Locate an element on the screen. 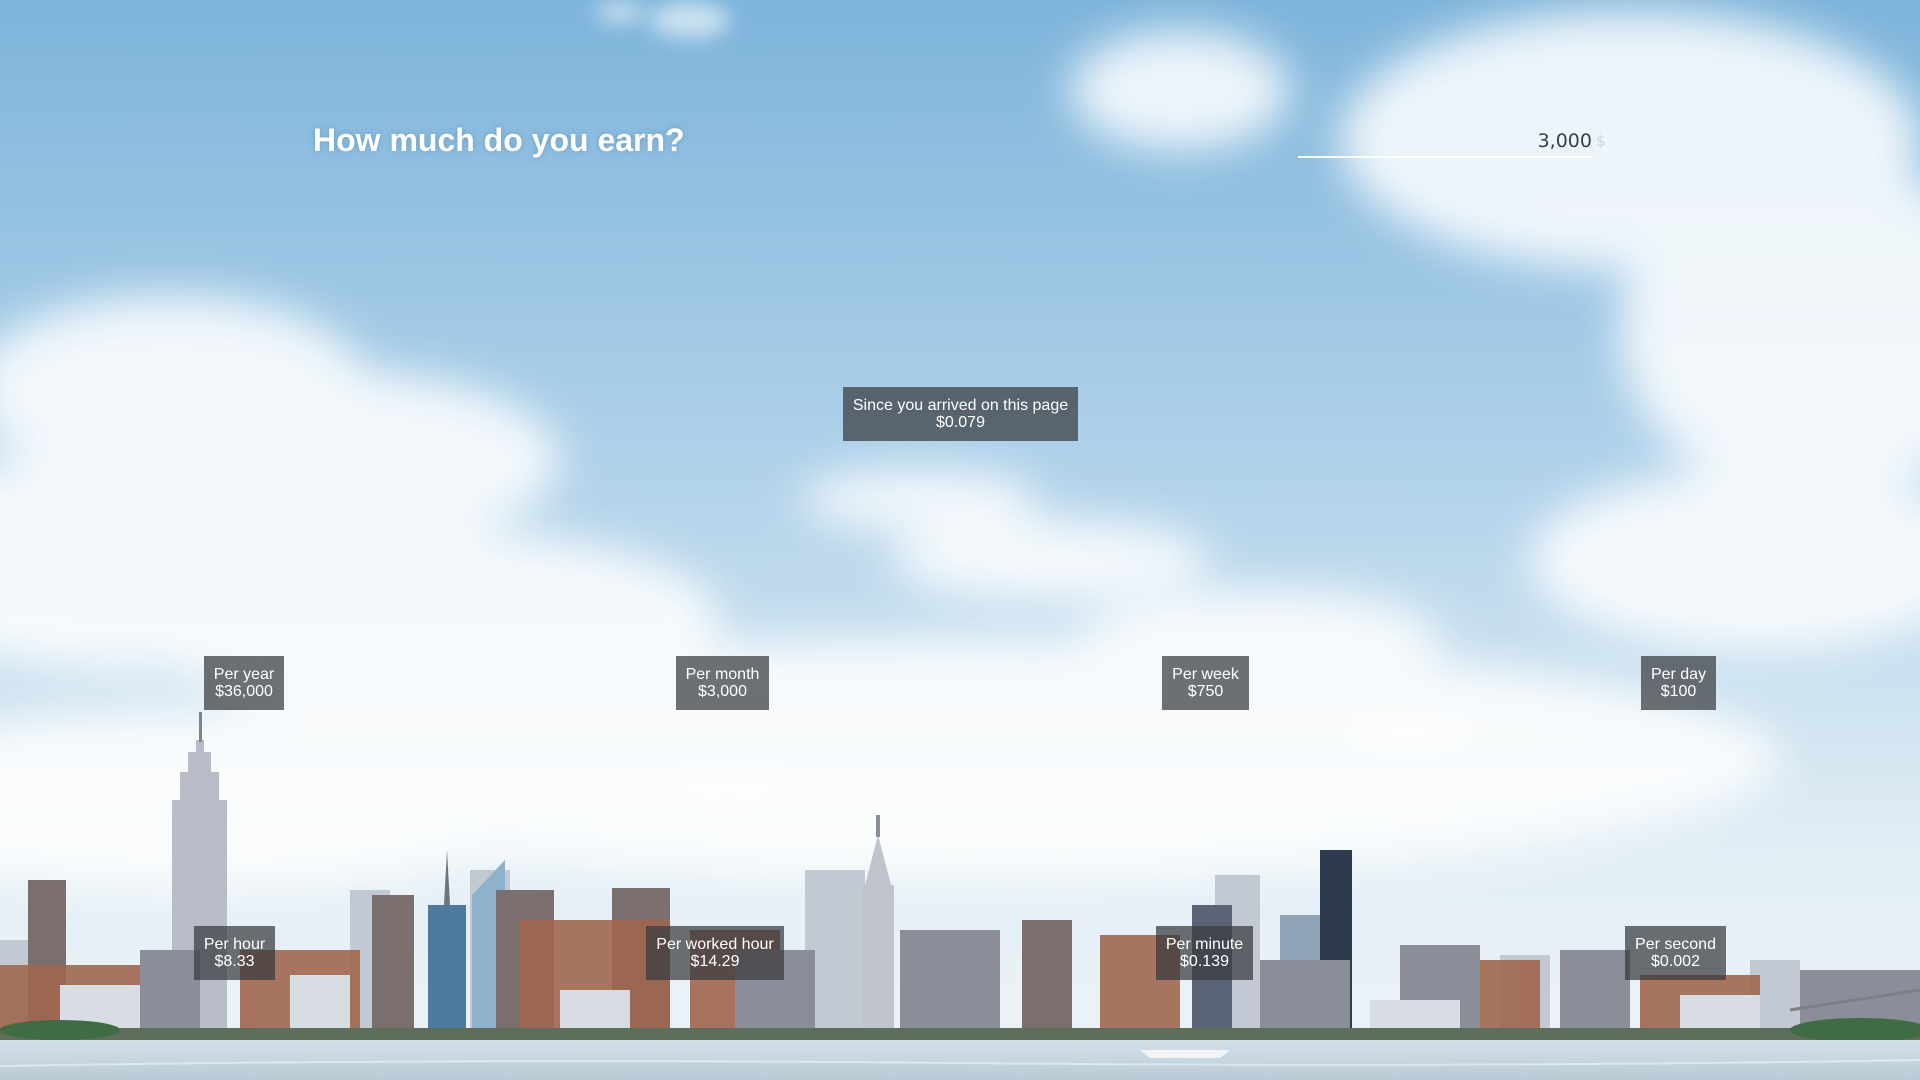 The width and height of the screenshot is (1920, 1080). per-month-box: Per month $3,000 is located at coordinates (722, 683).